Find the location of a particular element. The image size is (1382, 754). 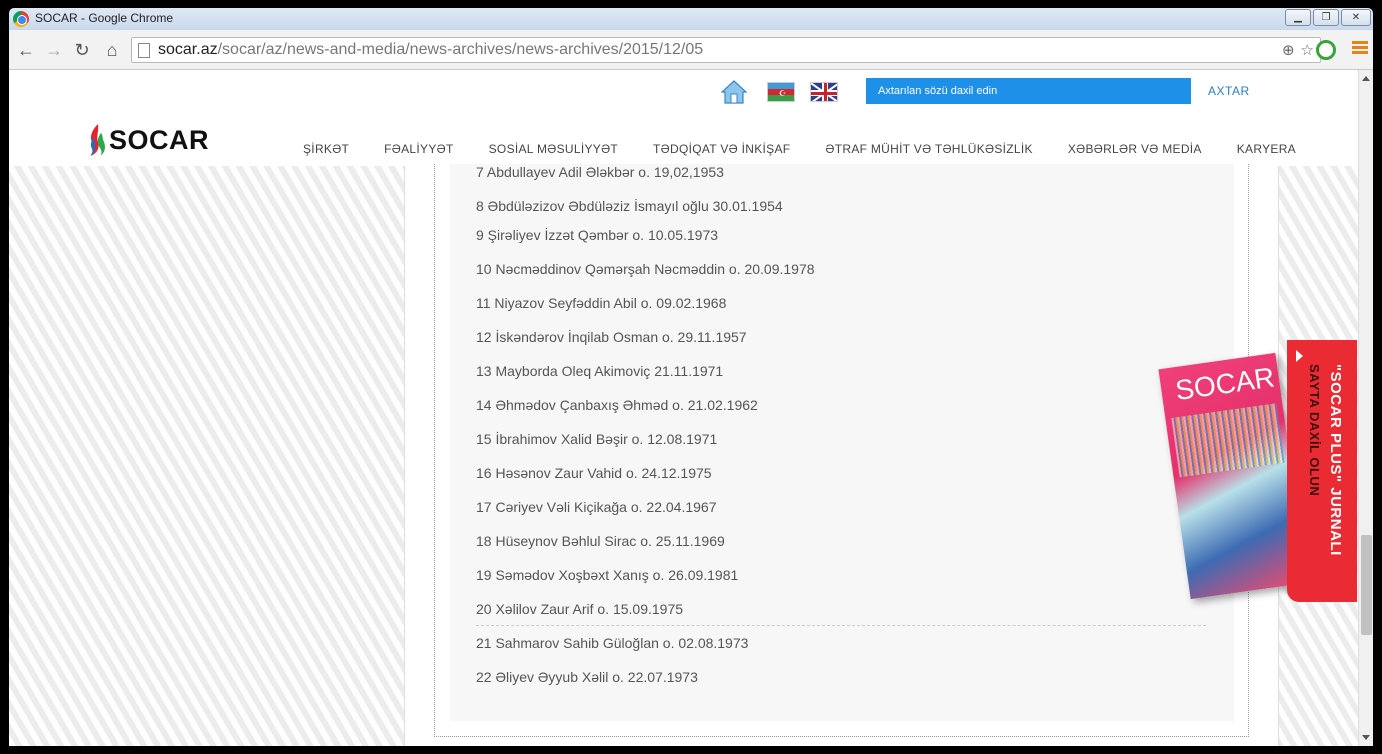

list-item: 7 Abdullayev Adil Ələkbər o. 19,02,1953 is located at coordinates (600, 172).